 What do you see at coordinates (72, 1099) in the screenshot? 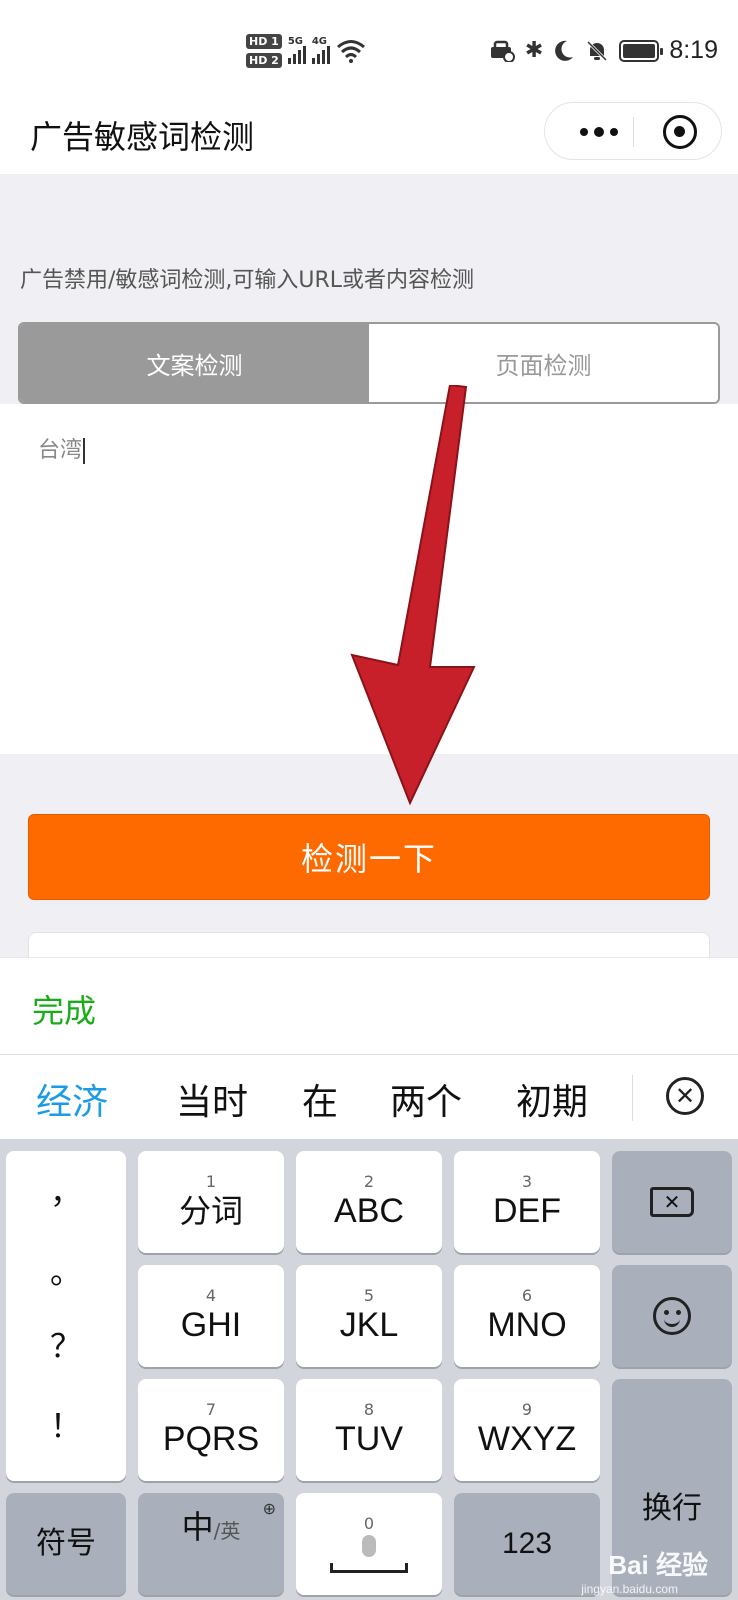
I see `candidate-item: 经济` at bounding box center [72, 1099].